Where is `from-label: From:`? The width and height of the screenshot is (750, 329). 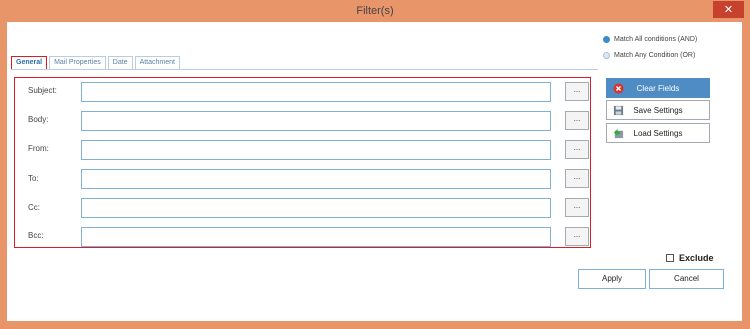
from-label: From: is located at coordinates (38, 148).